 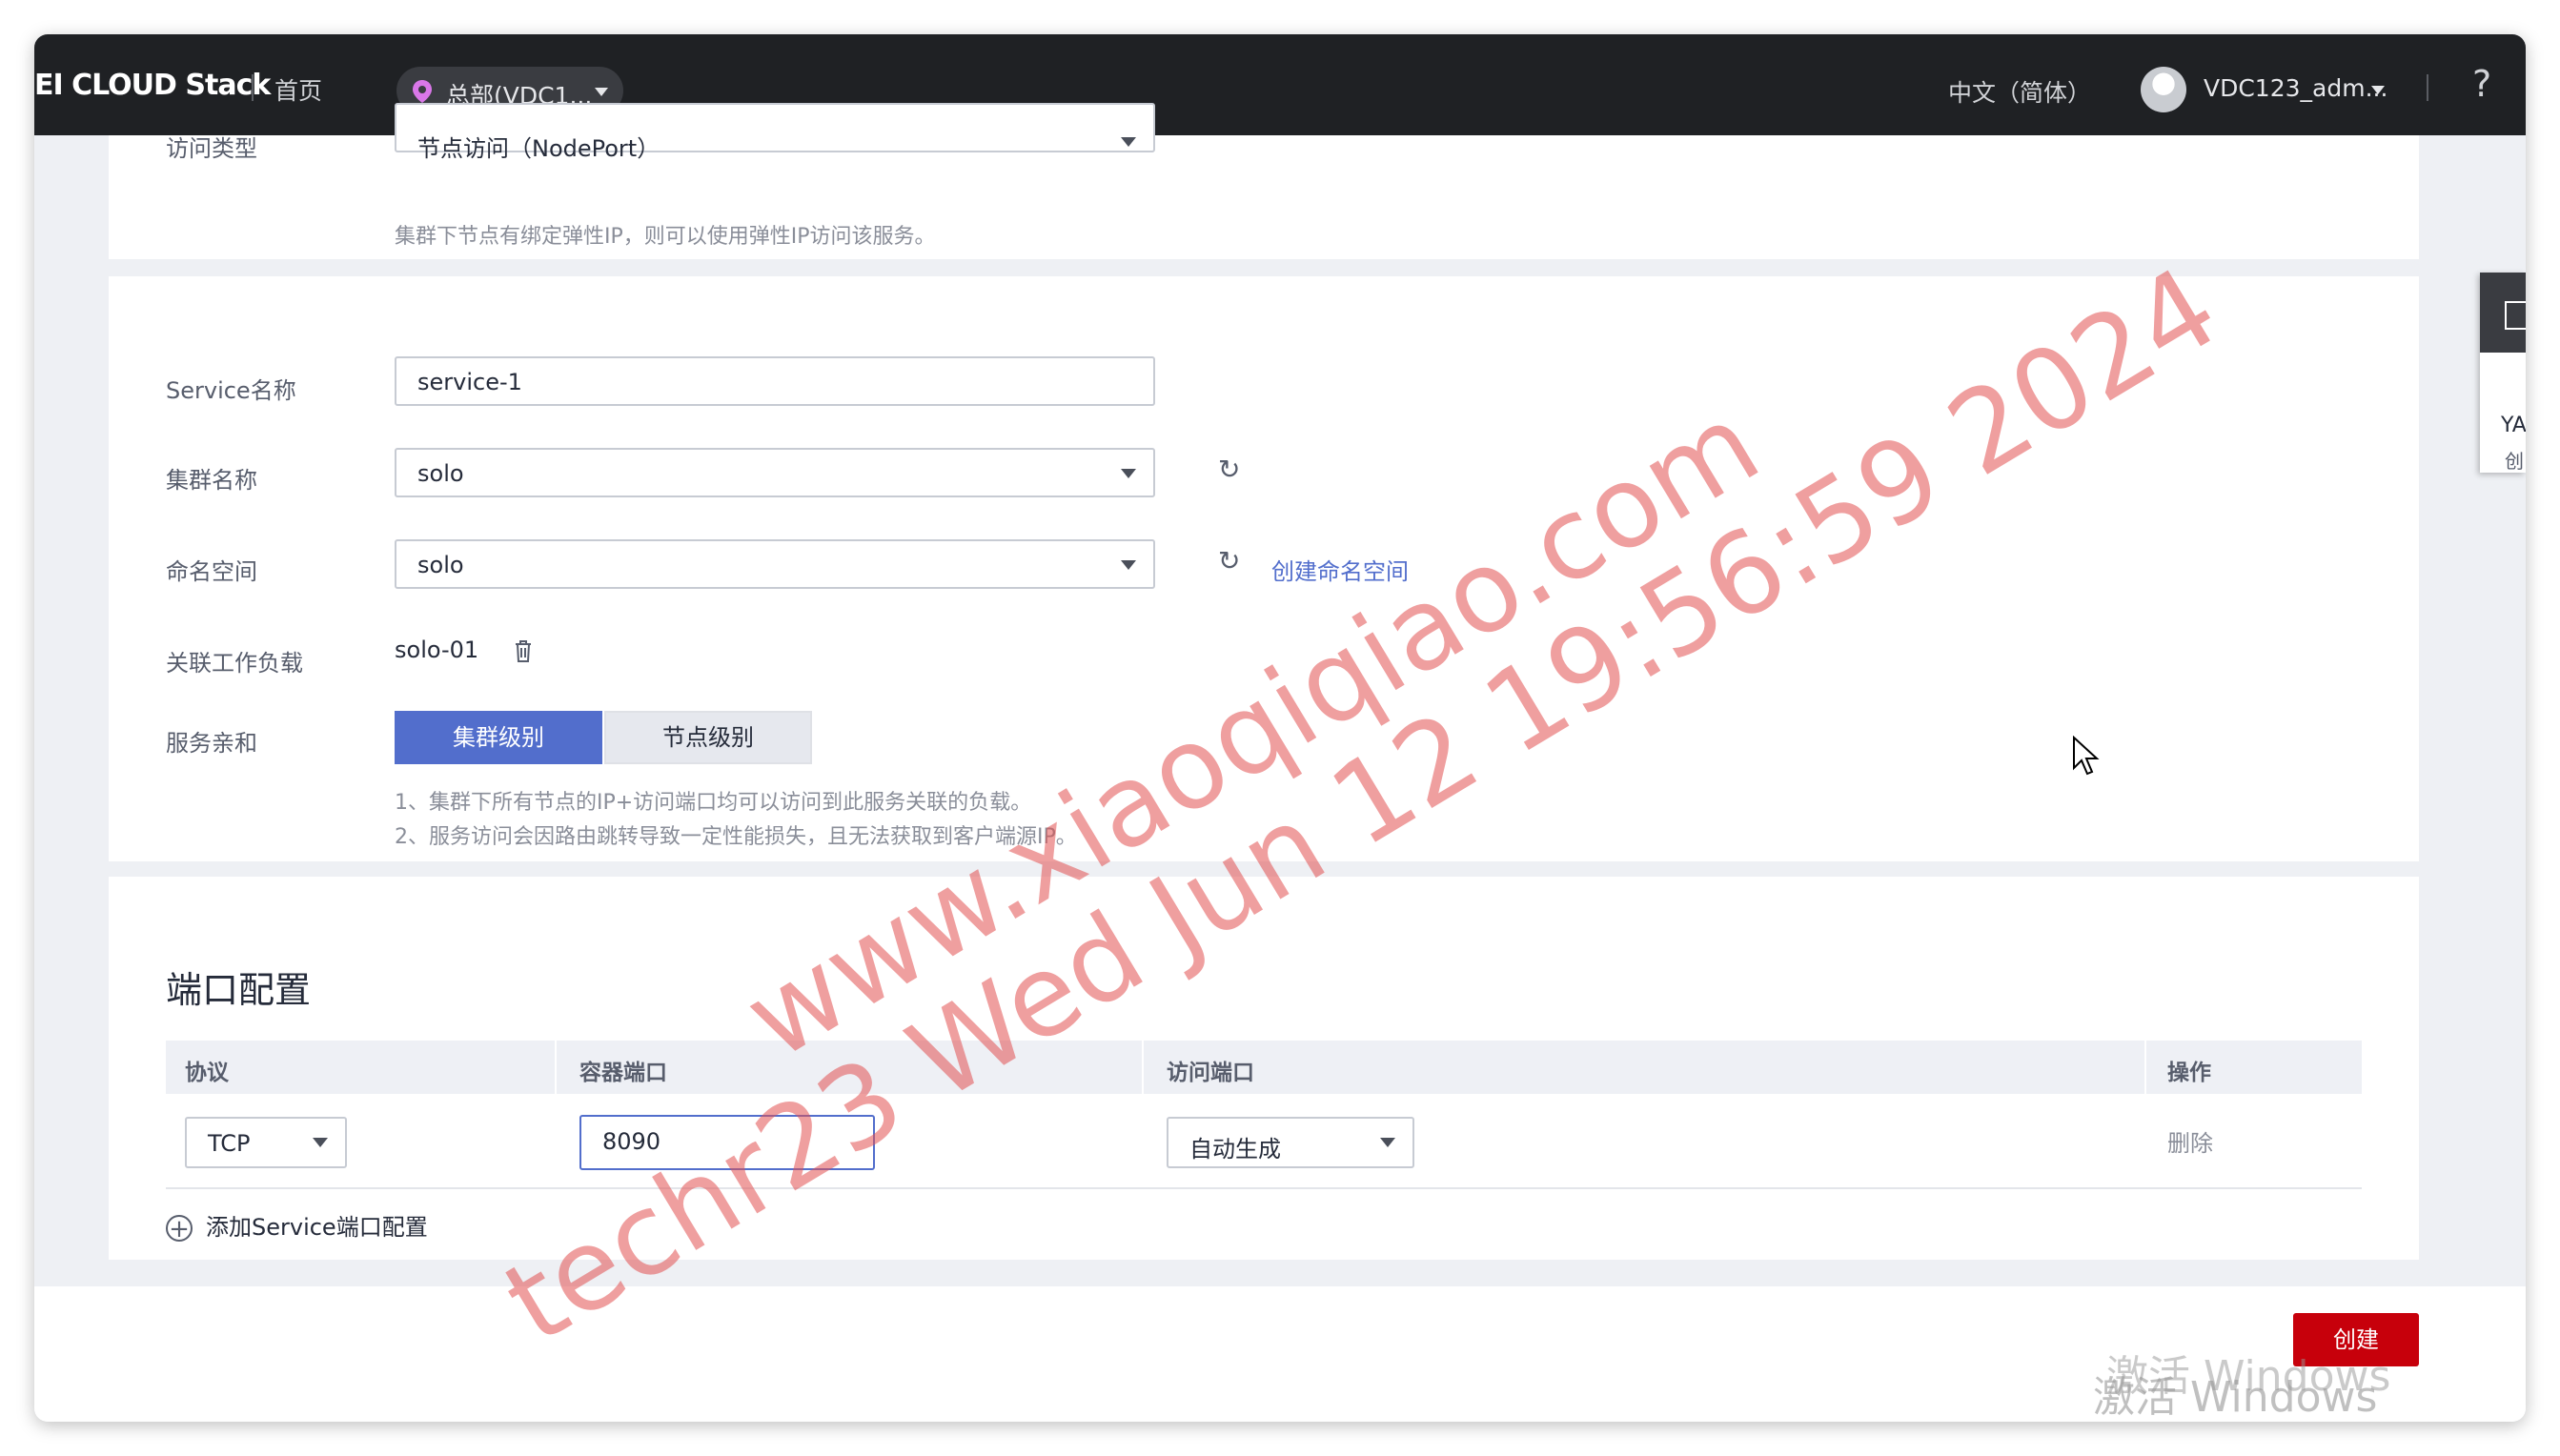 What do you see at coordinates (2515, 462) in the screenshot?
I see `side-panel-text-2: 创` at bounding box center [2515, 462].